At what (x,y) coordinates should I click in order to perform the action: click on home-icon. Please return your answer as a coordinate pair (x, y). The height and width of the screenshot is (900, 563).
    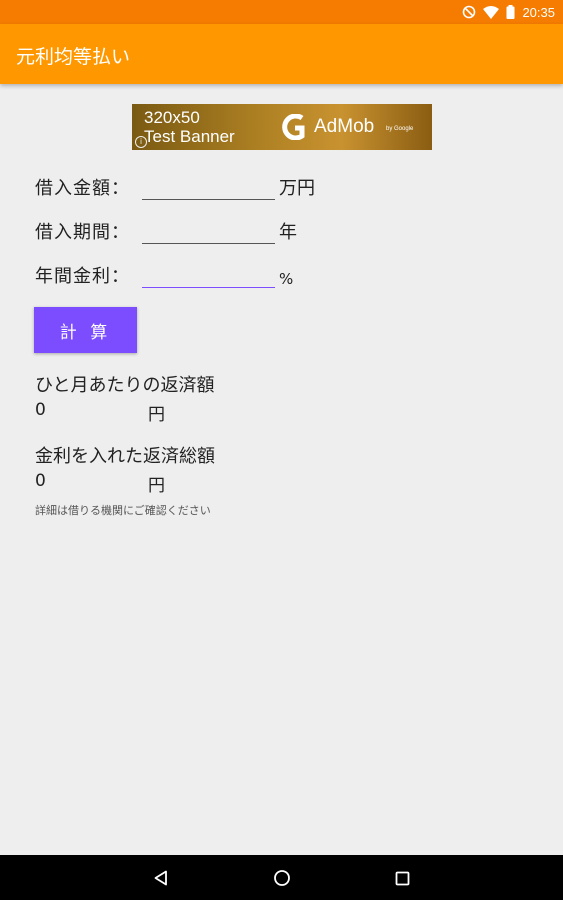
    Looking at the image, I should click on (282, 878).